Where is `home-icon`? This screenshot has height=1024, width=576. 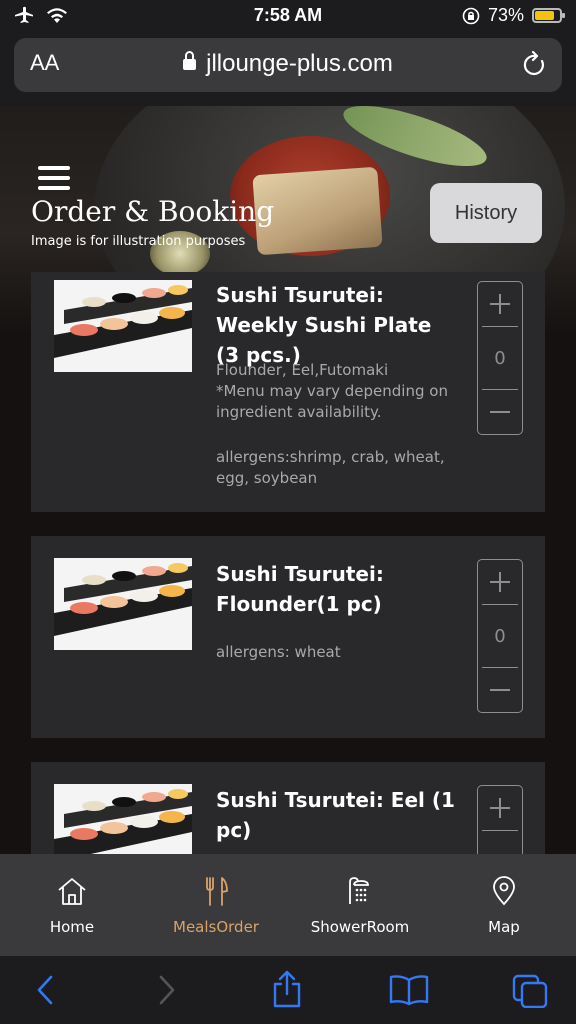 home-icon is located at coordinates (72, 891).